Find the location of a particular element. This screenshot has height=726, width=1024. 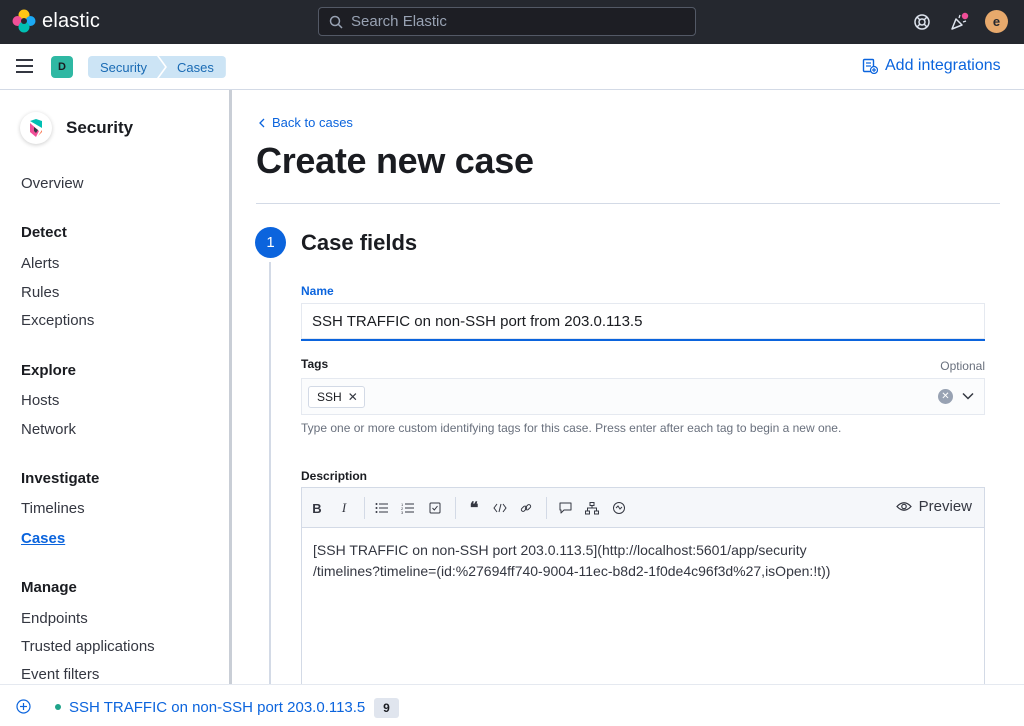

name-label: Name is located at coordinates (317, 291).